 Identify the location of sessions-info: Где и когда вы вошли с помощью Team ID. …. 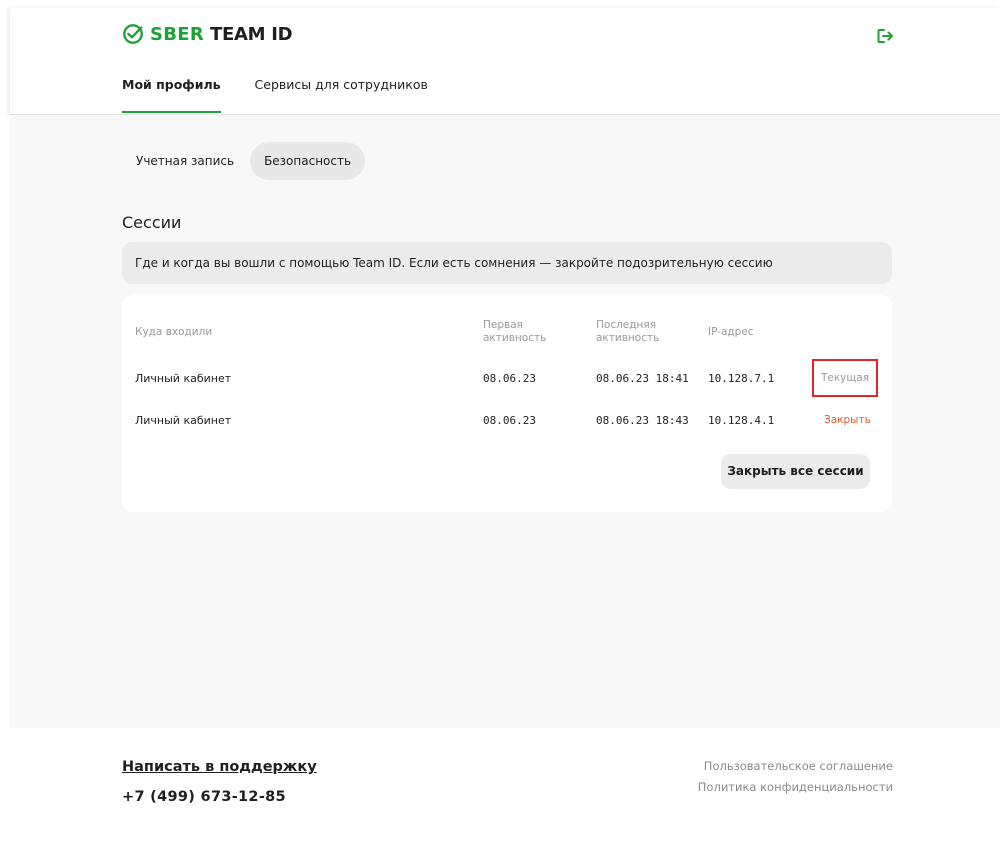
(507, 263).